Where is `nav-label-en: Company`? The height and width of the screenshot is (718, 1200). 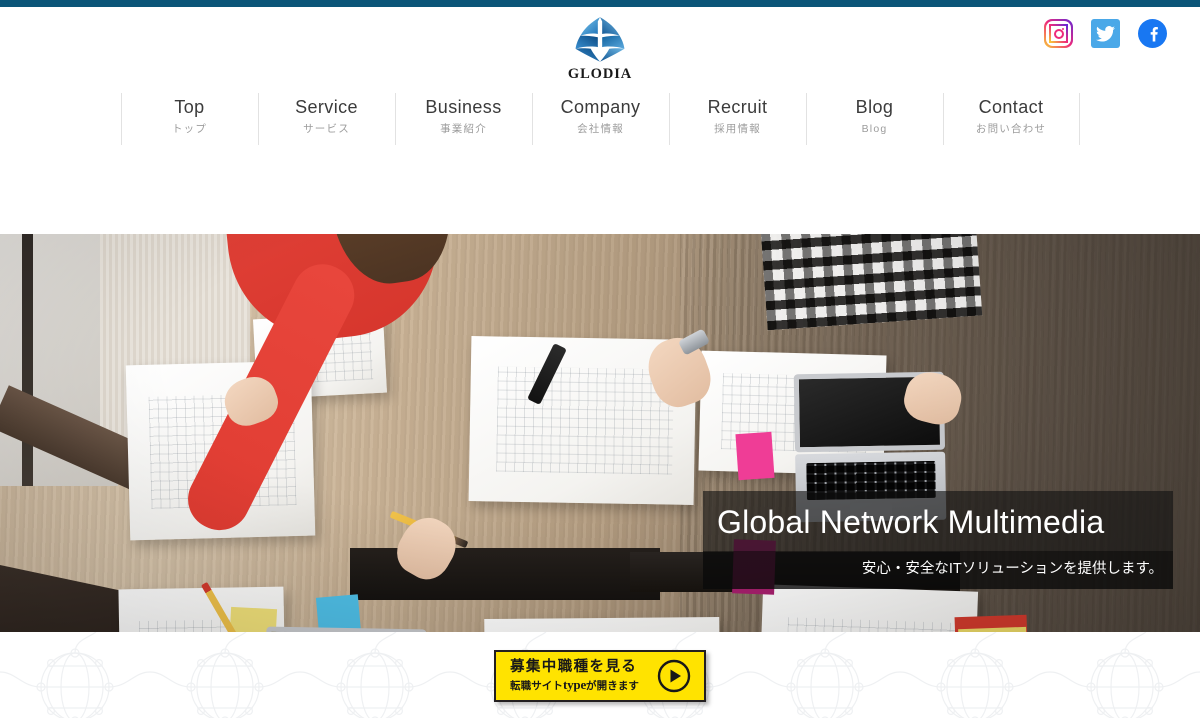 nav-label-en: Company is located at coordinates (600, 107).